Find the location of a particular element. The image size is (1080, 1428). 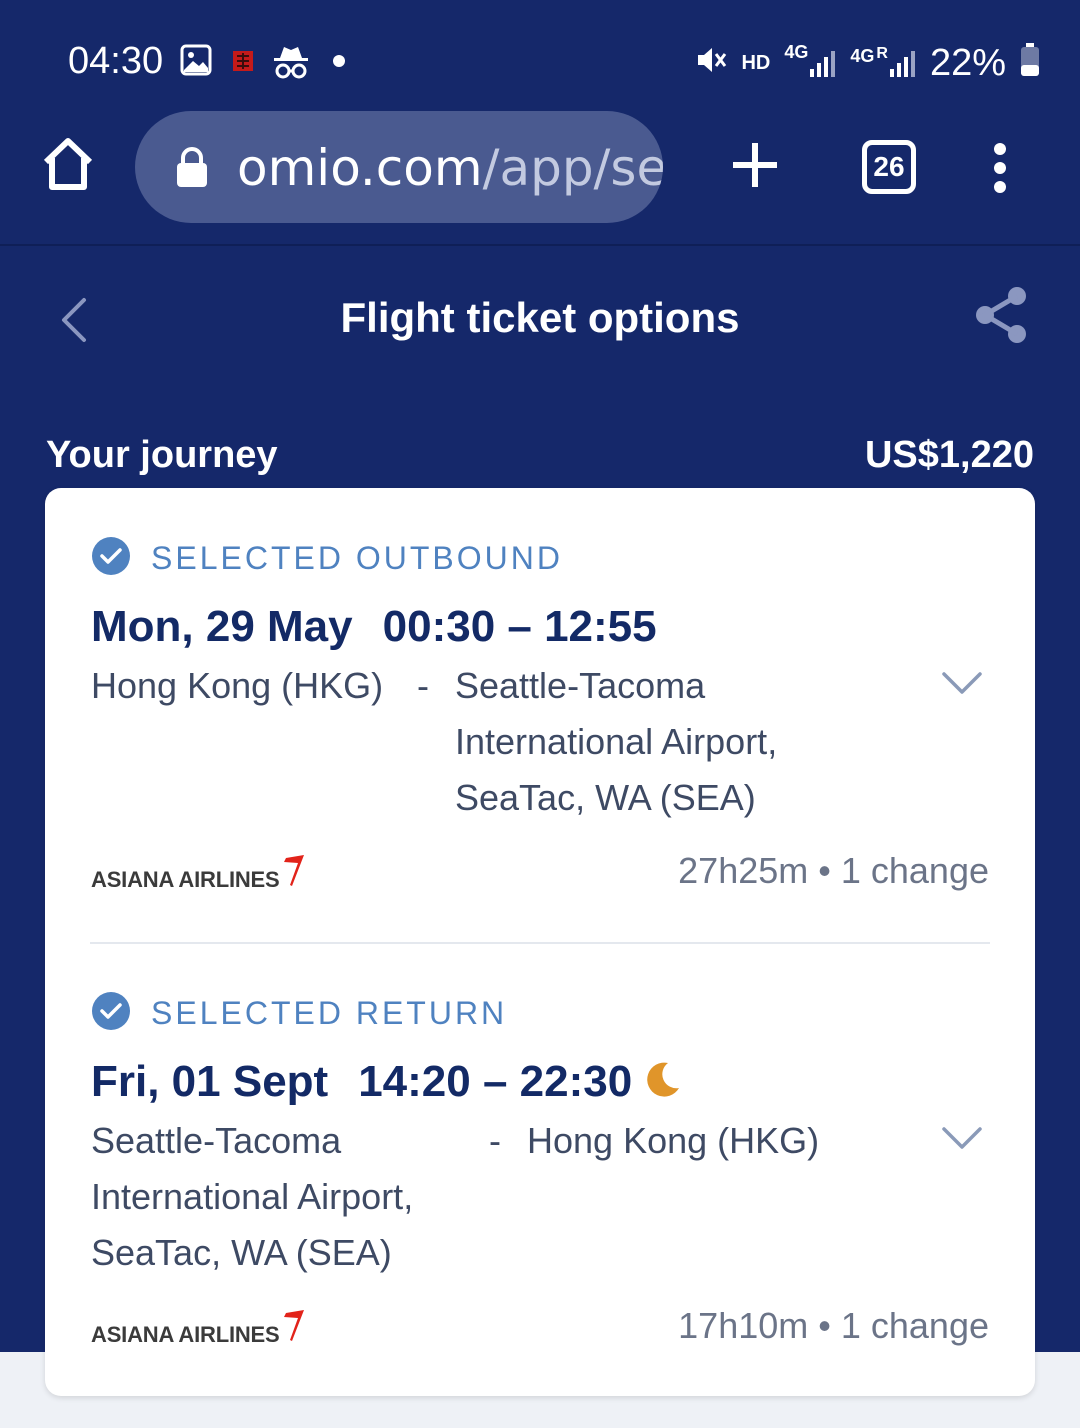

network-4g-label-2: 4G is located at coordinates (862, 56).